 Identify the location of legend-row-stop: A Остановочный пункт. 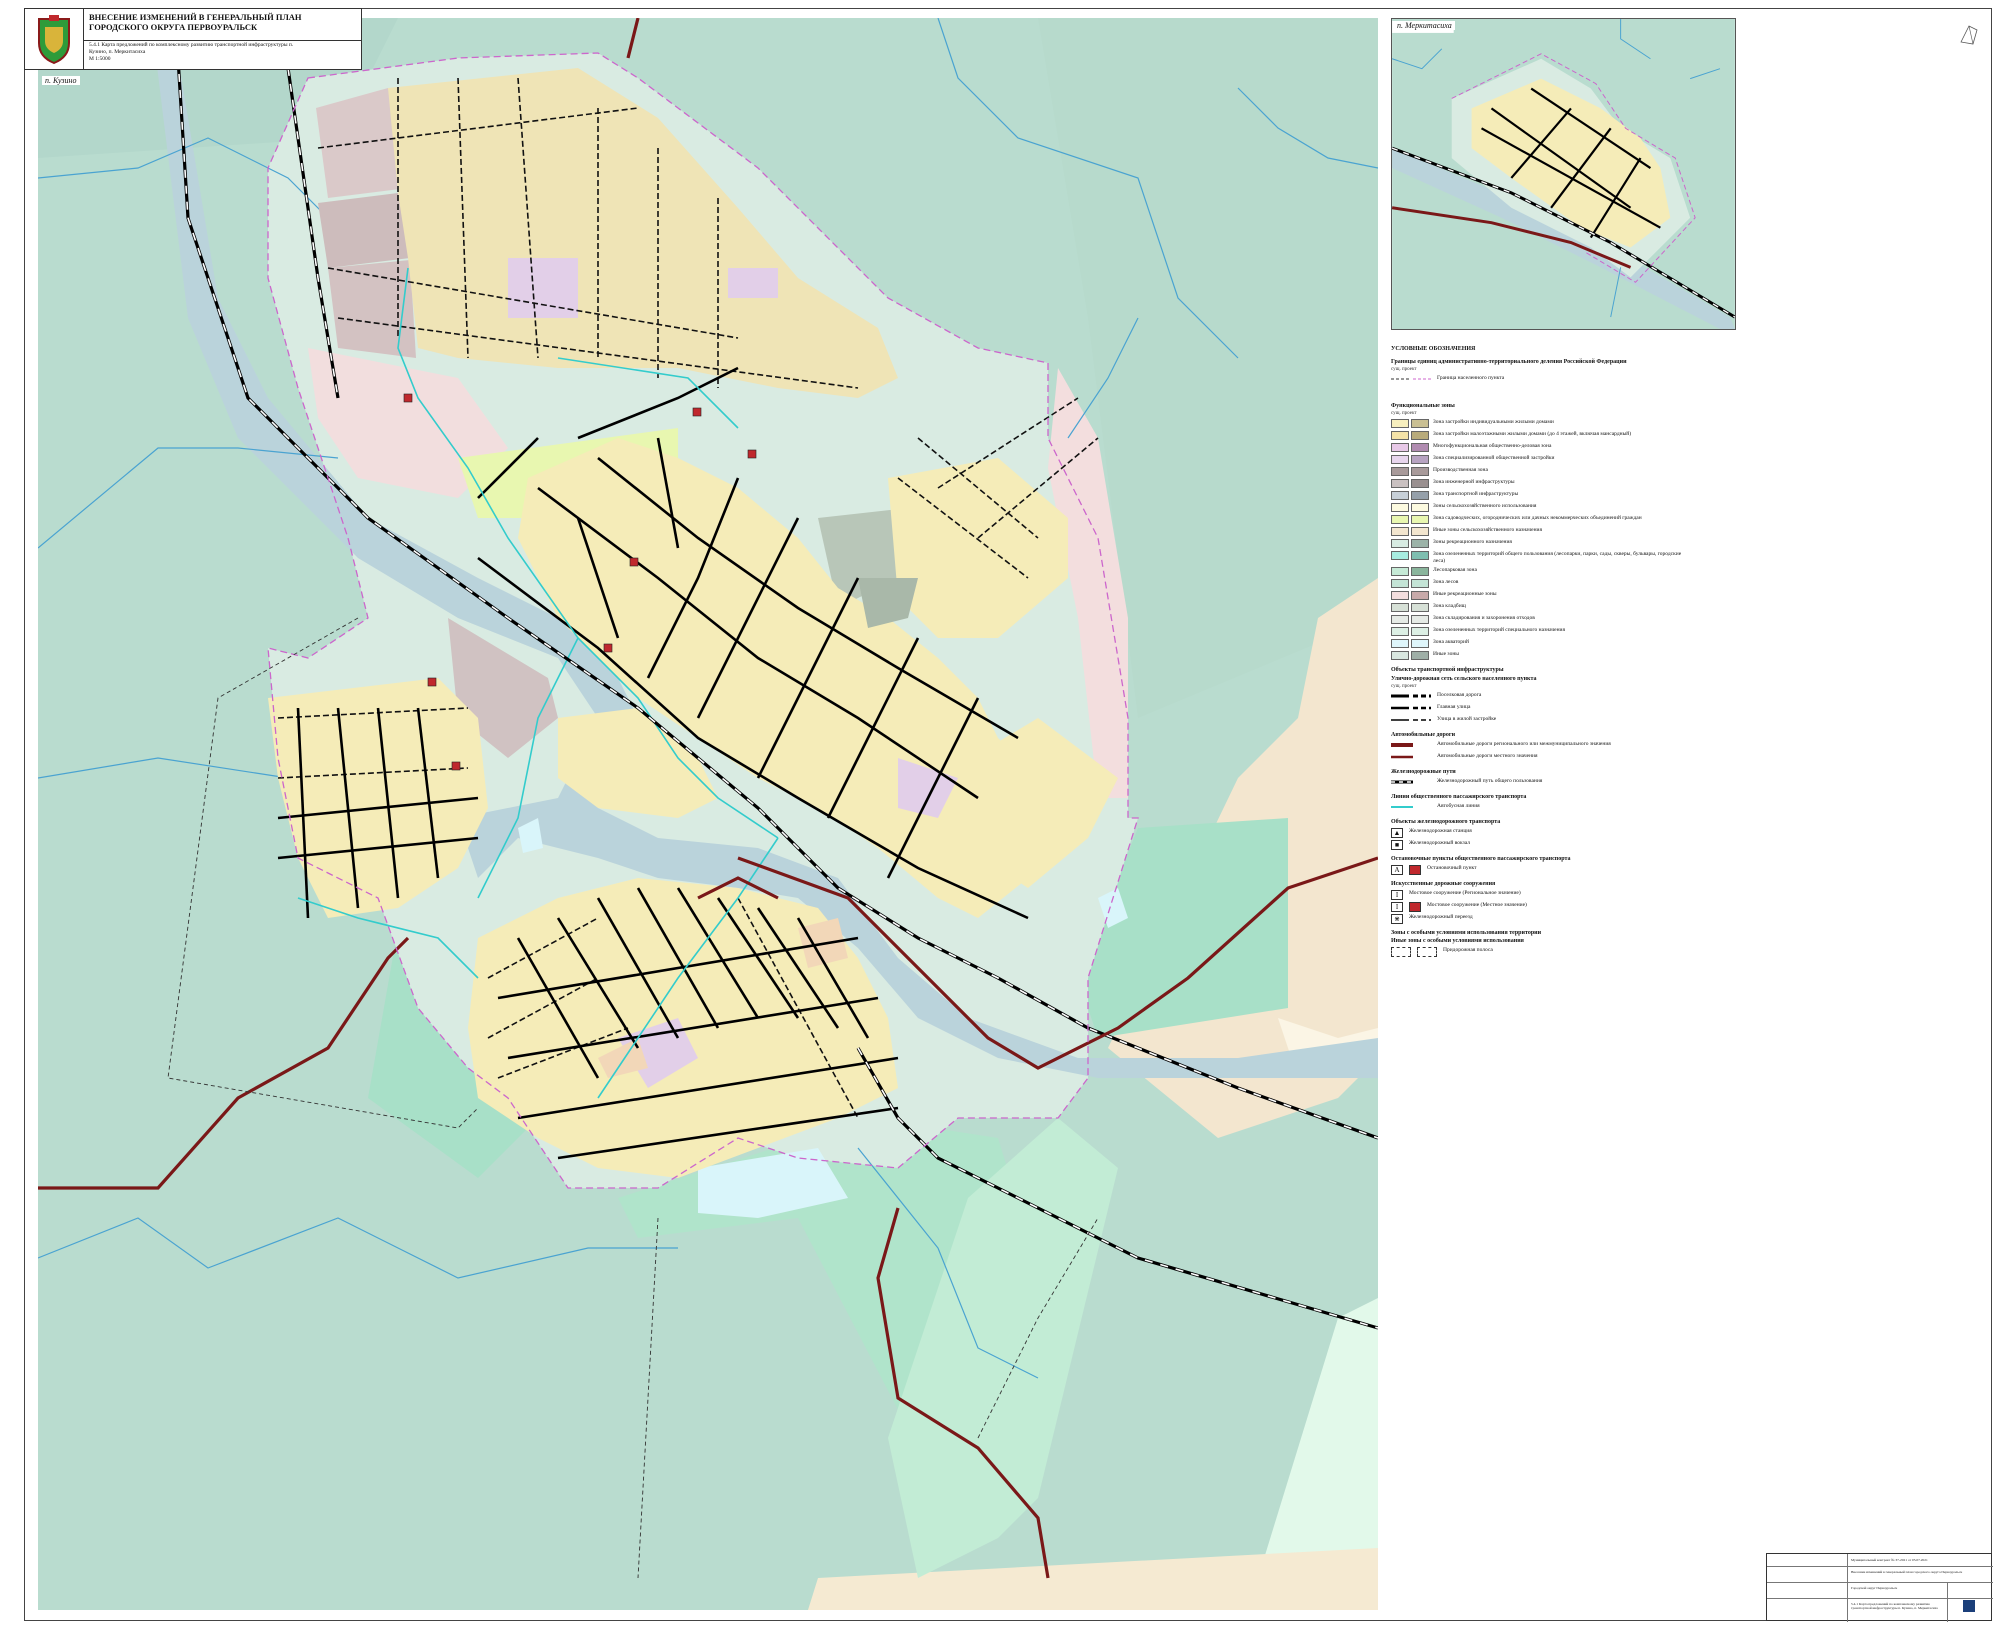
(1541, 870).